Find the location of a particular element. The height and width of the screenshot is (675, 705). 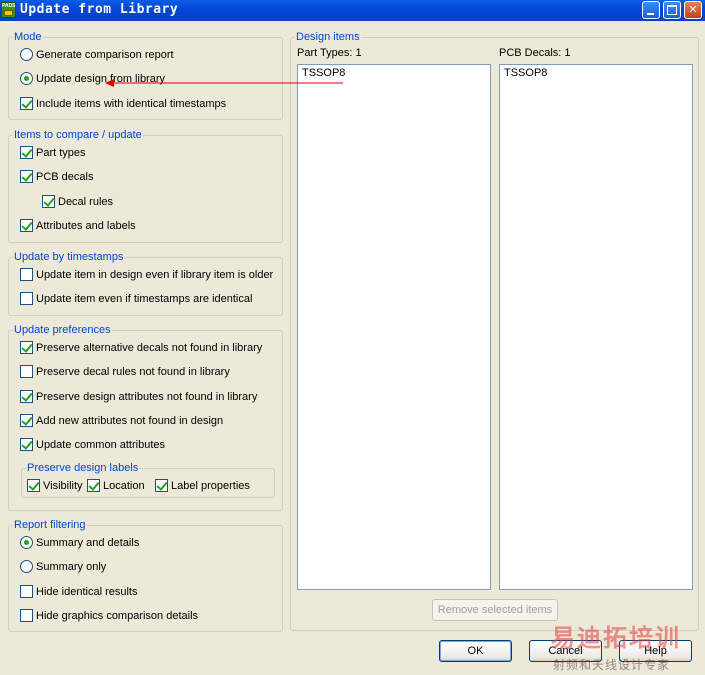

summary-details-label: Summary and details is located at coordinates (88, 542).